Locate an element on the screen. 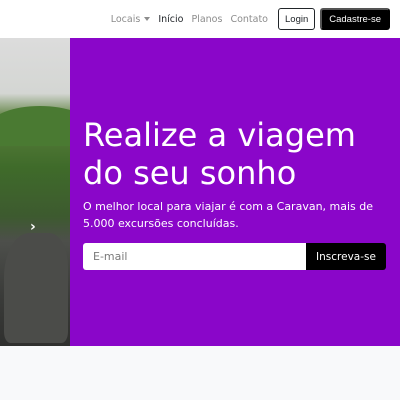 The width and height of the screenshot is (400, 400). chevron-right-icon: › is located at coordinates (35, 227).